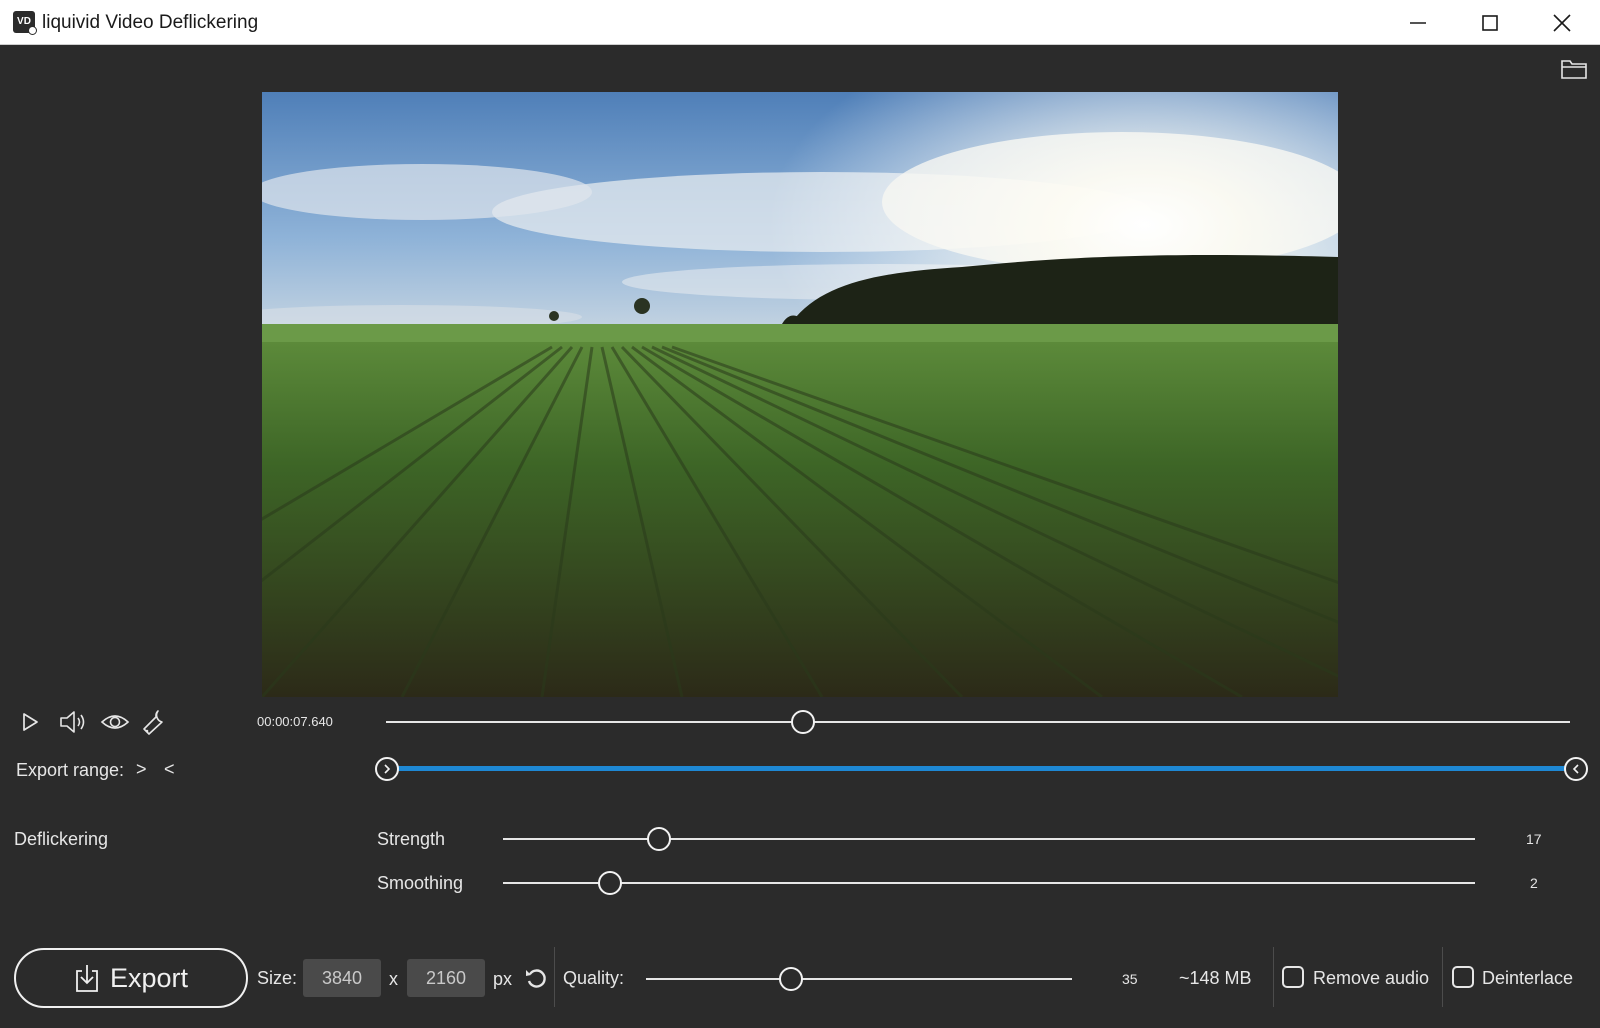 This screenshot has width=1600, height=1028. Describe the element at coordinates (411, 839) in the screenshot. I see `strength-label: Strength` at that location.